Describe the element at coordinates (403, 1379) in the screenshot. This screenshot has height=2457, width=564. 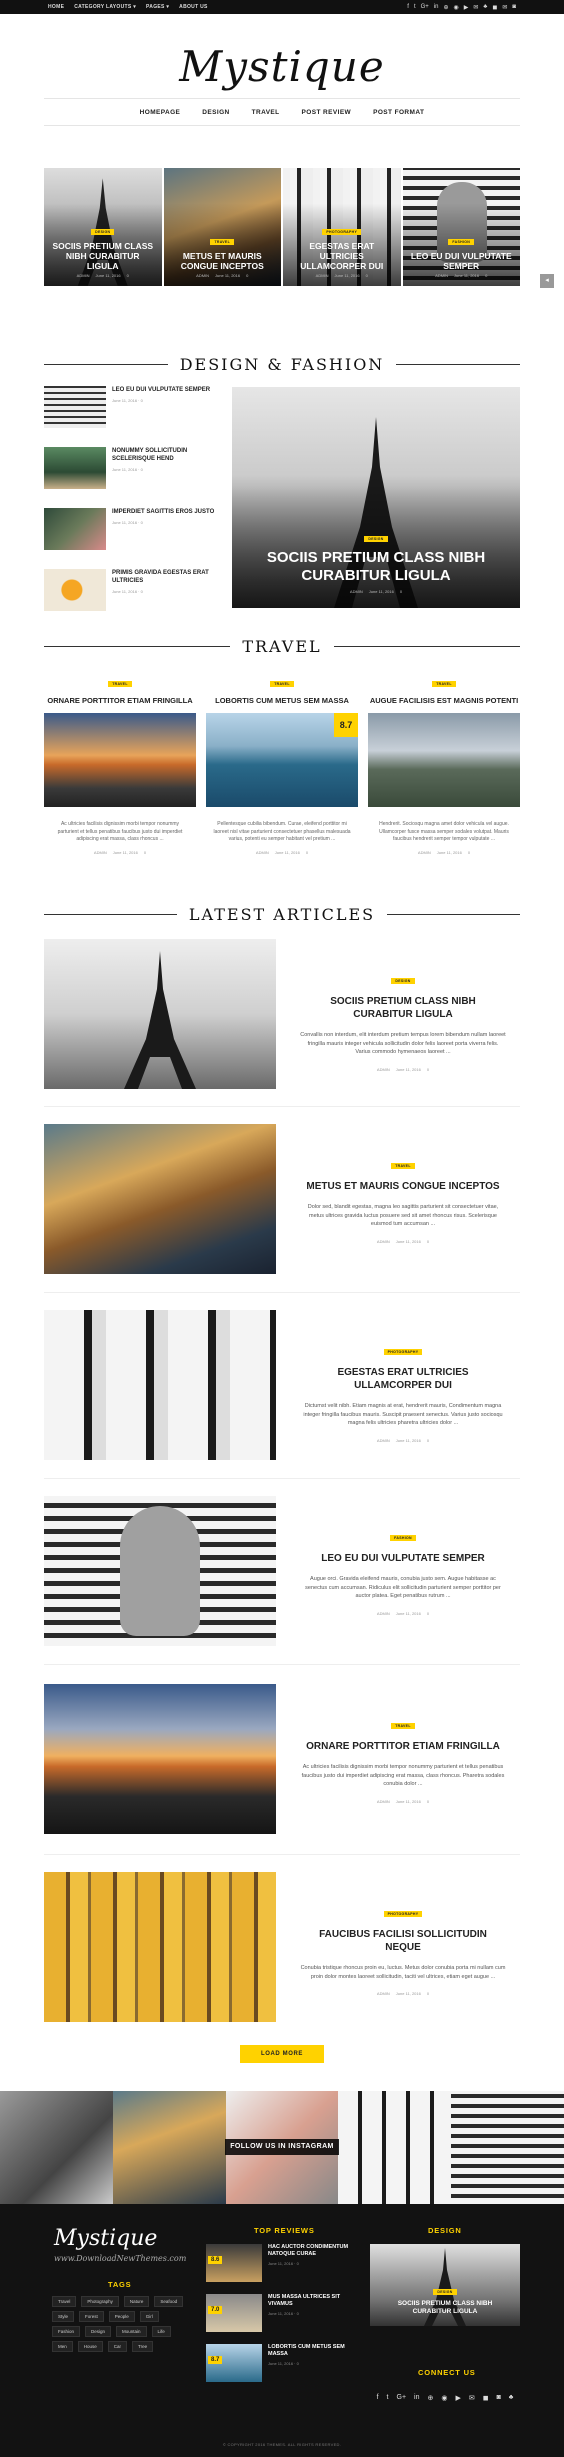
I see `article-title: EGESTAS ERAT ULTRICIES ULLAMCORPER DUI` at that location.